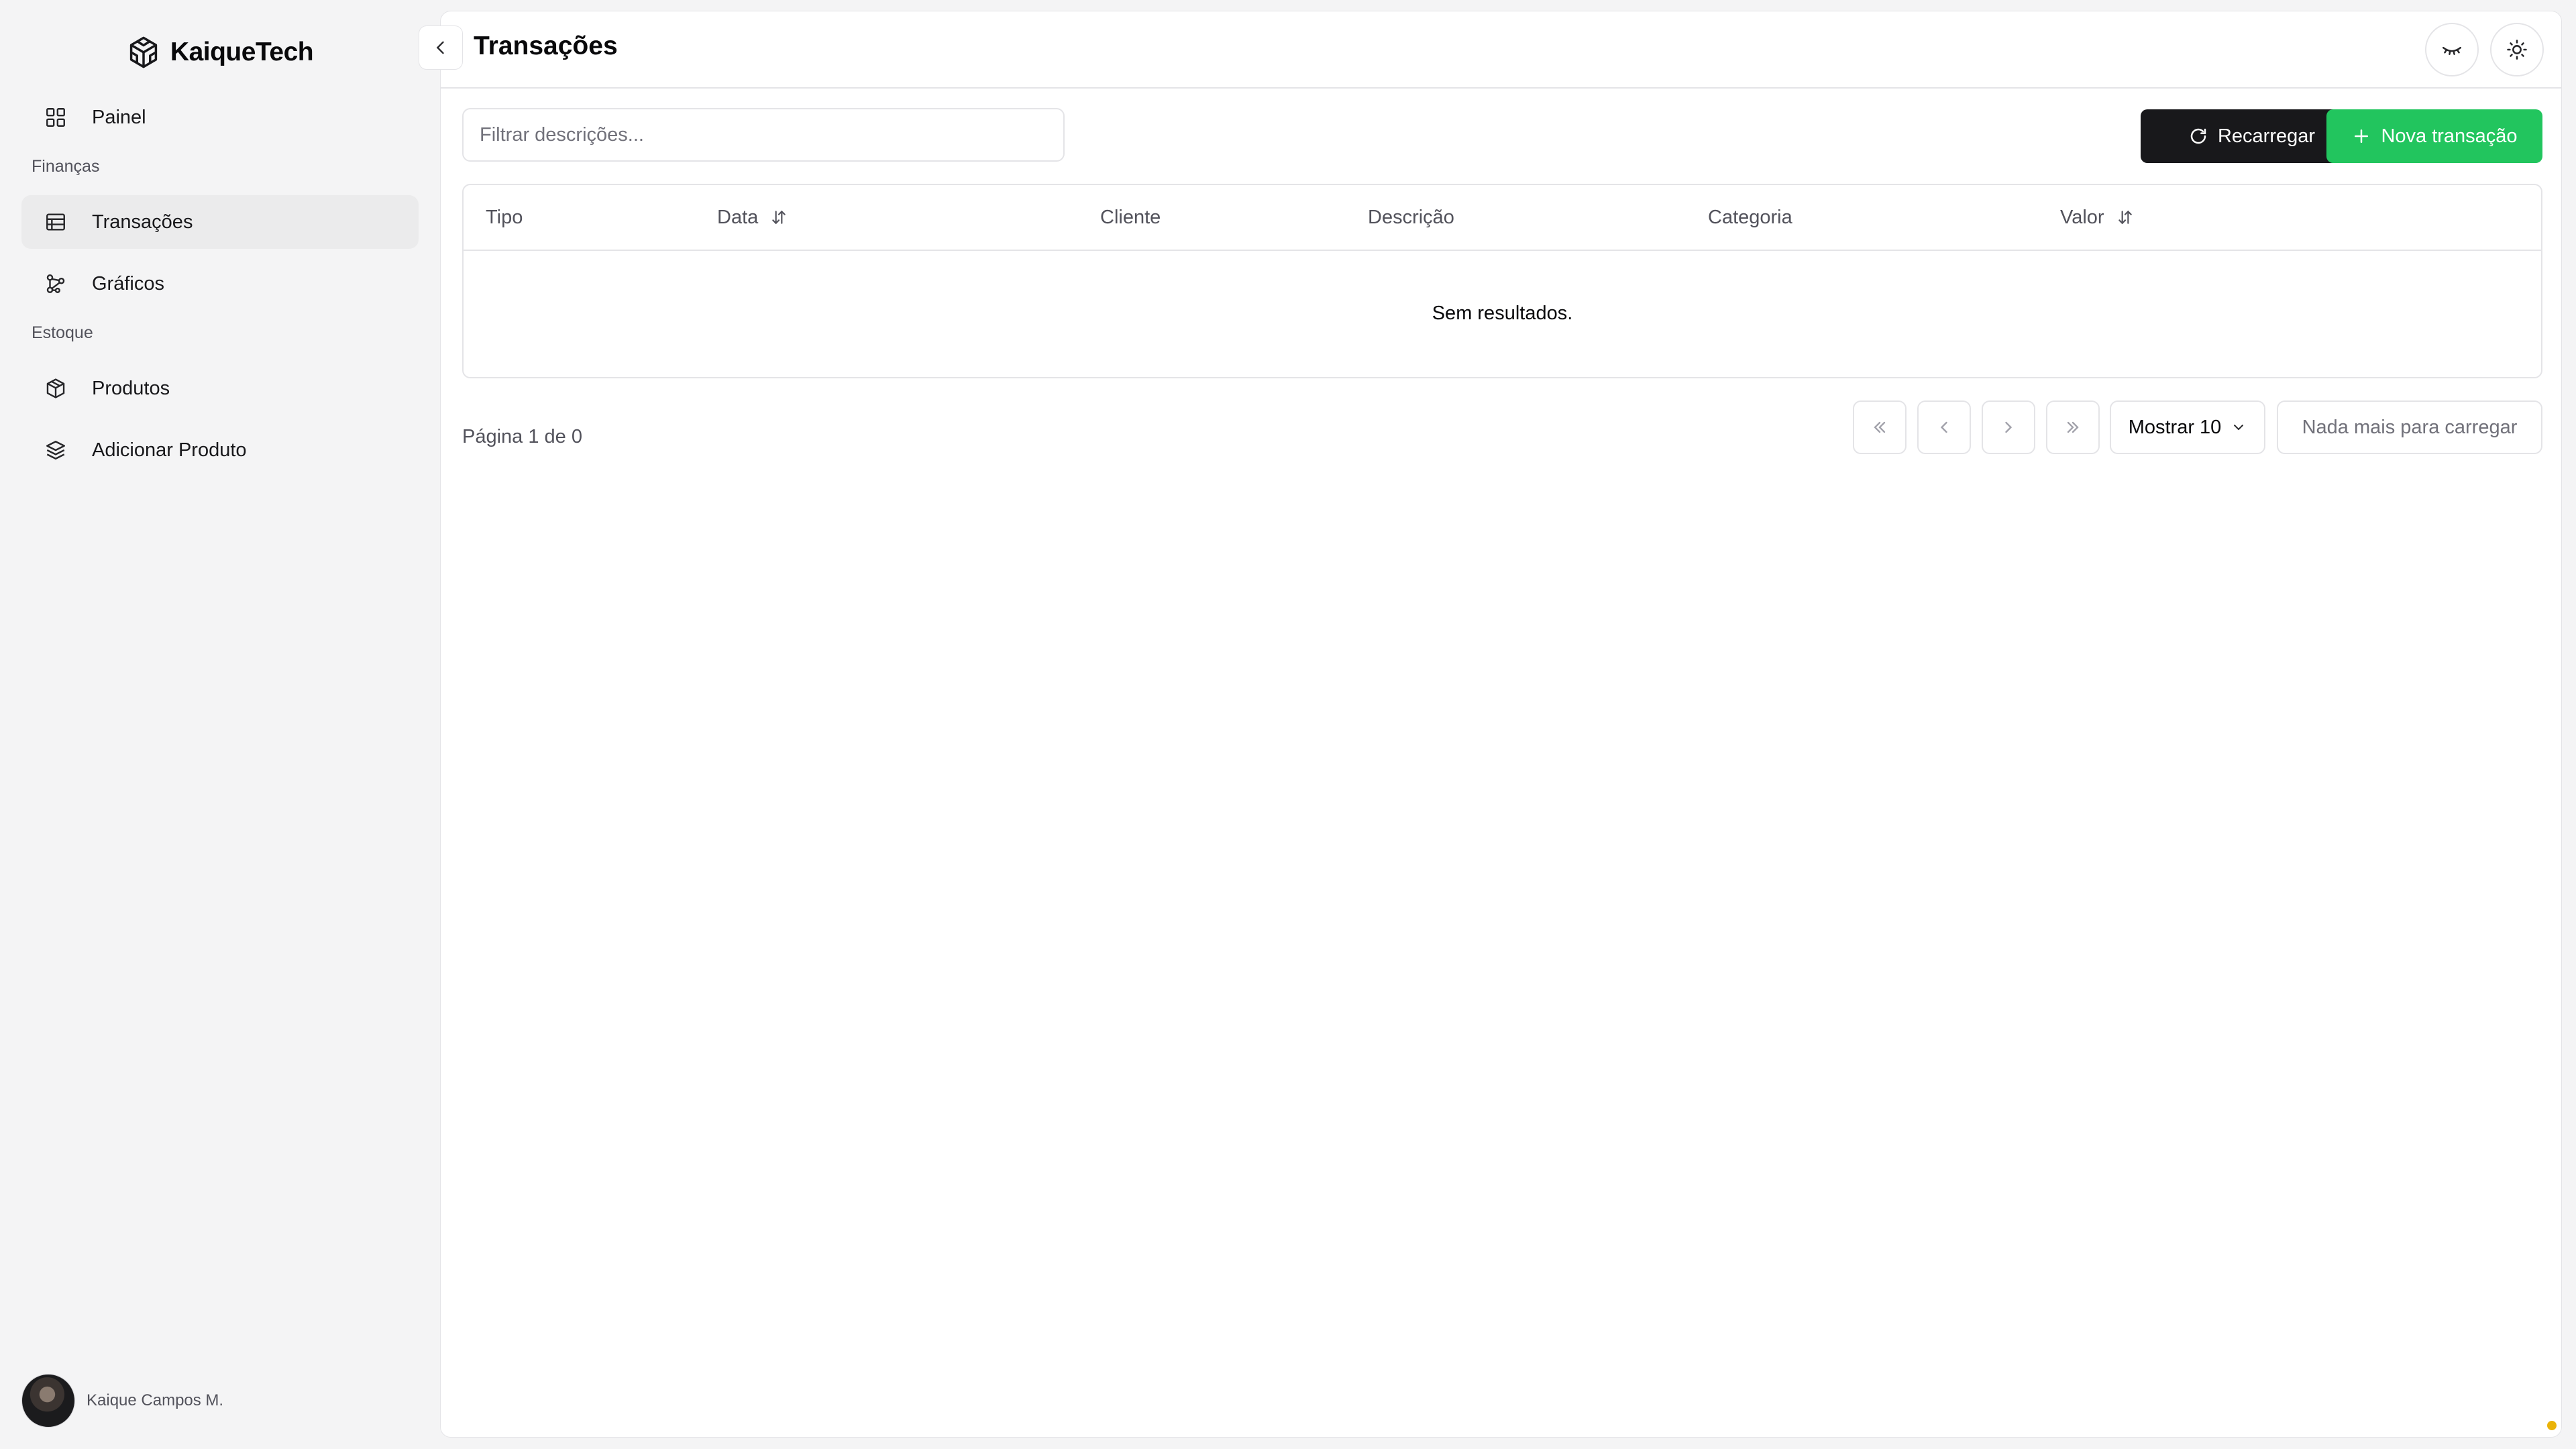 The height and width of the screenshot is (1449, 2576). I want to click on column-label: Valor, so click(2082, 217).